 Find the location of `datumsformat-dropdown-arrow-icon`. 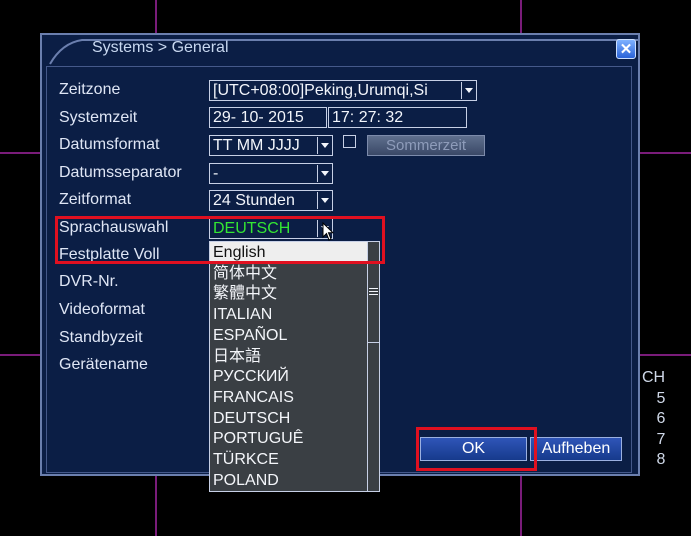

datumsformat-dropdown-arrow-icon is located at coordinates (324, 145).